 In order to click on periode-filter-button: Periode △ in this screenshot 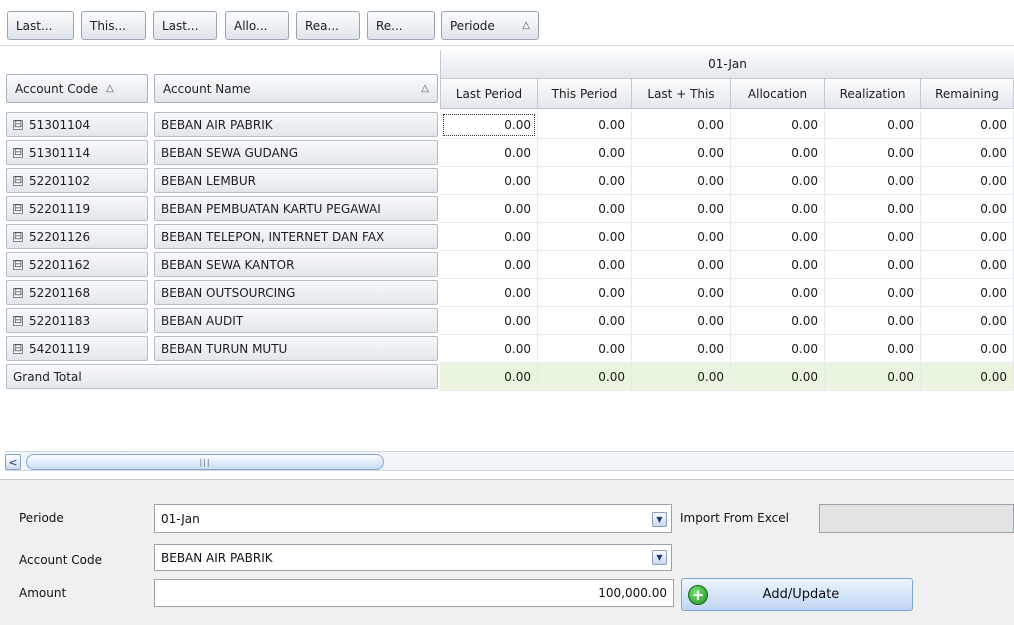, I will do `click(490, 25)`.